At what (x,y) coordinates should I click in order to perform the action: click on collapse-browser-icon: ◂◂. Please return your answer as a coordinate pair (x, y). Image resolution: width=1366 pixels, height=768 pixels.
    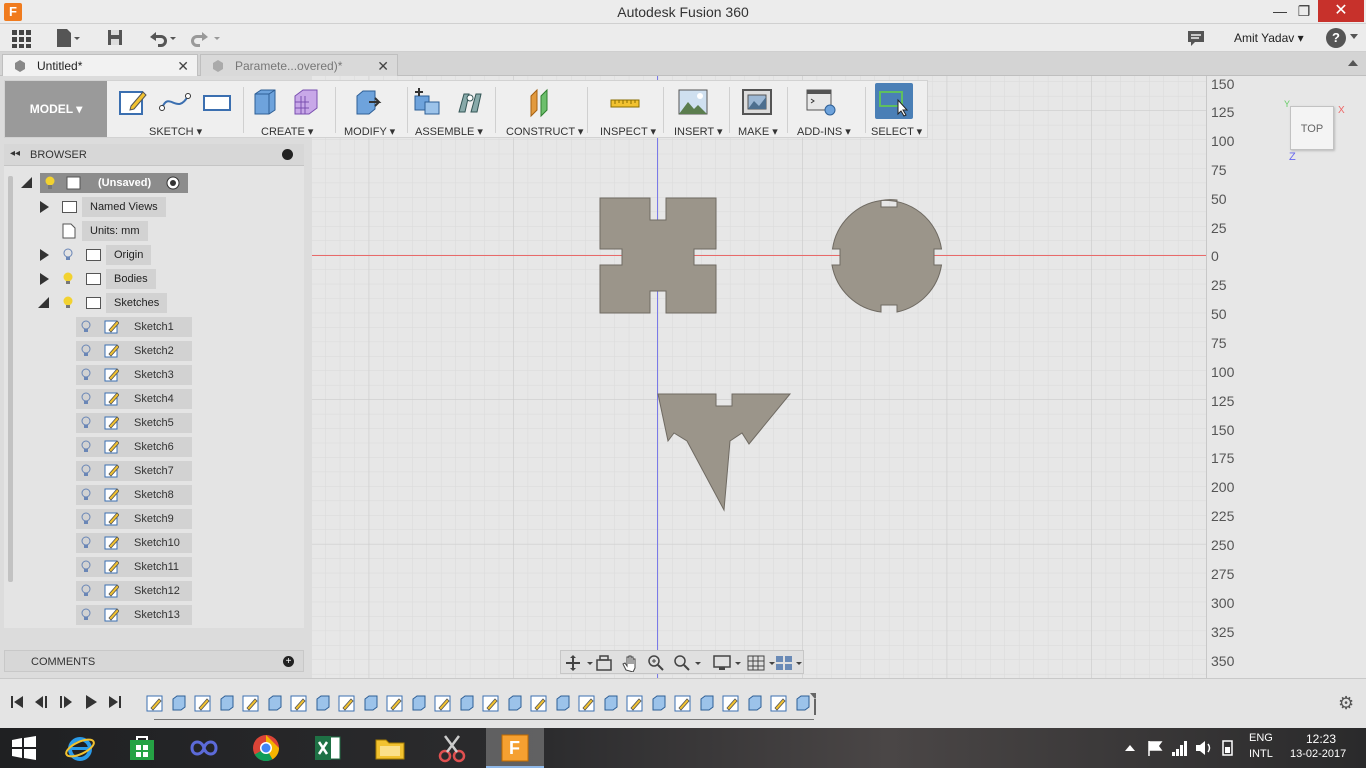
    Looking at the image, I should click on (15, 153).